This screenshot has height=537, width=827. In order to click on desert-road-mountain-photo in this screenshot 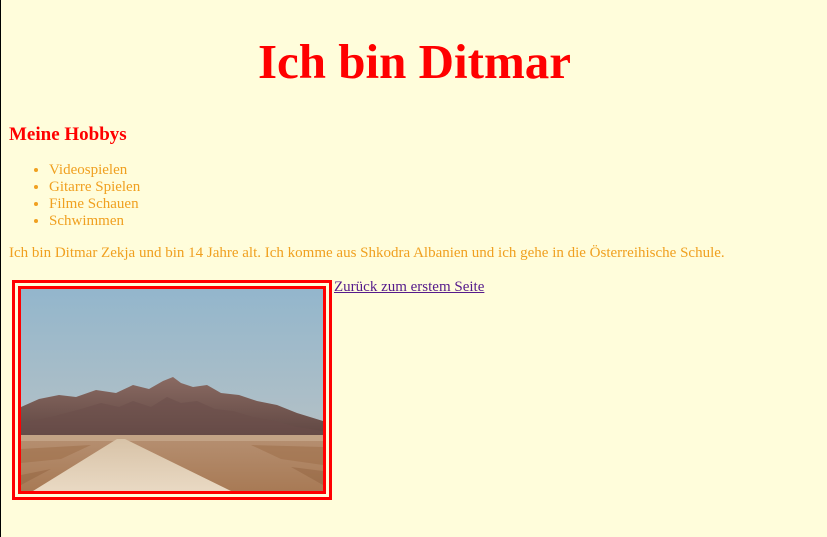, I will do `click(172, 390)`.